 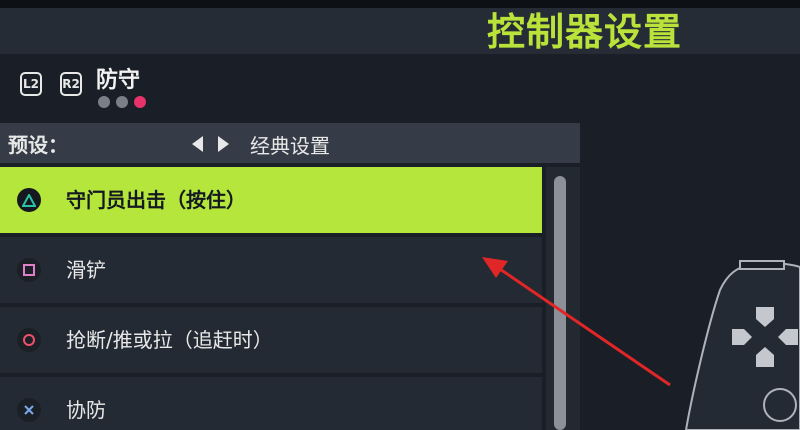 What do you see at coordinates (584, 32) in the screenshot?
I see `page-title: 控制器设置` at bounding box center [584, 32].